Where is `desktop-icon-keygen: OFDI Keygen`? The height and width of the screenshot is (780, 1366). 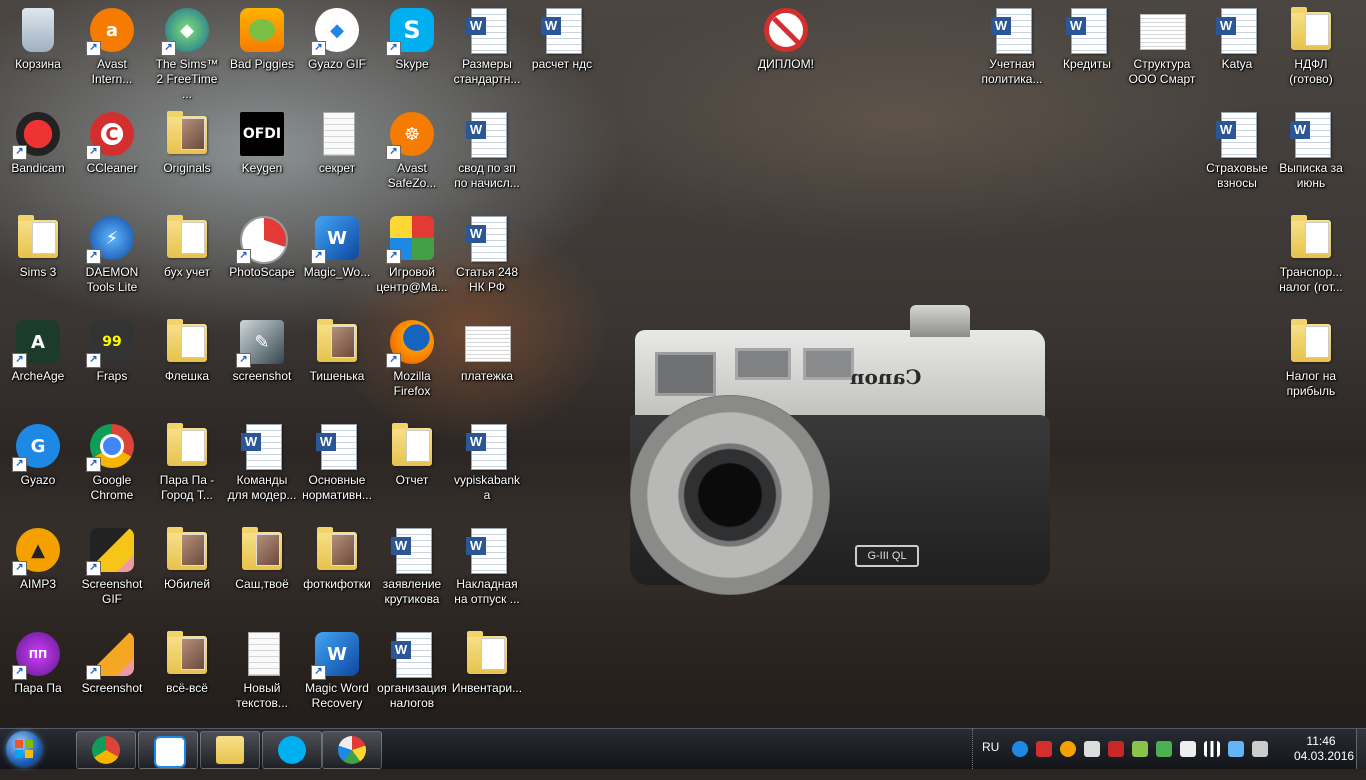 desktop-icon-keygen: OFDI Keygen is located at coordinates (262, 154).